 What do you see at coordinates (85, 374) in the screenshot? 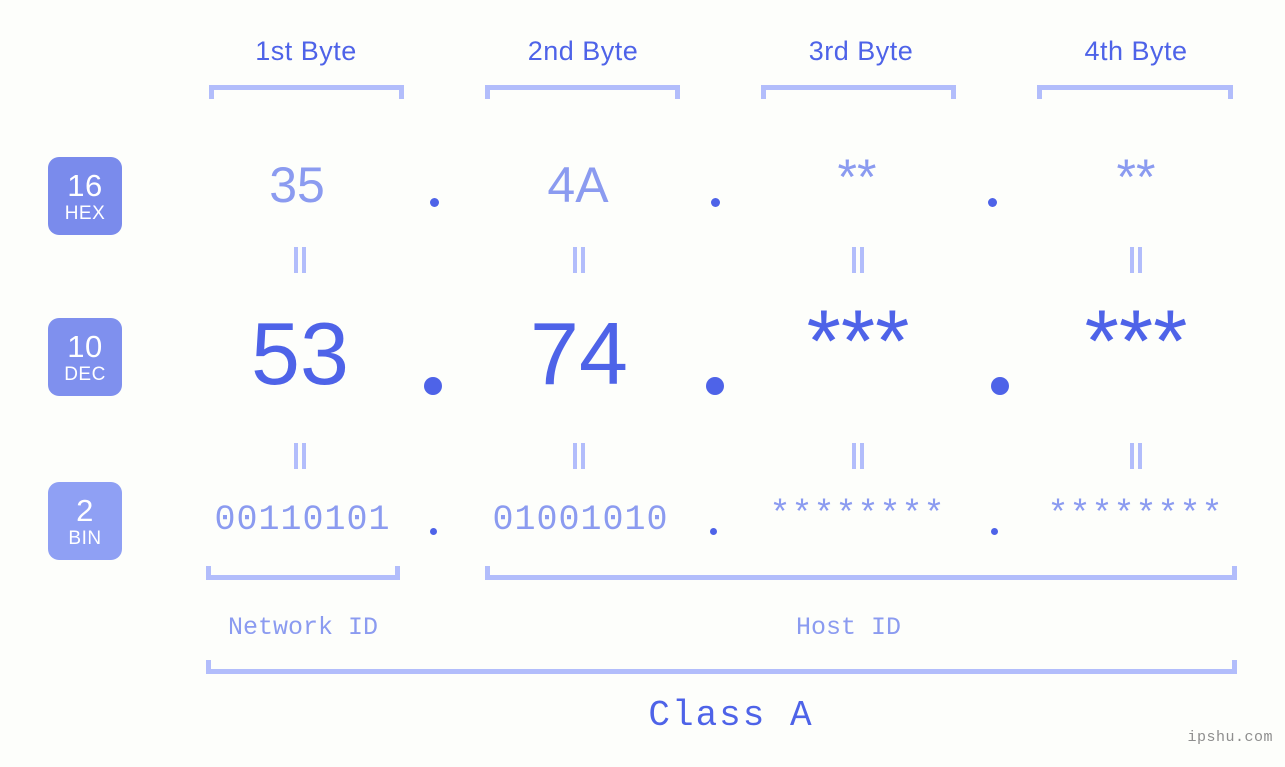
I see `radix-badge-dec-name: DEC` at bounding box center [85, 374].